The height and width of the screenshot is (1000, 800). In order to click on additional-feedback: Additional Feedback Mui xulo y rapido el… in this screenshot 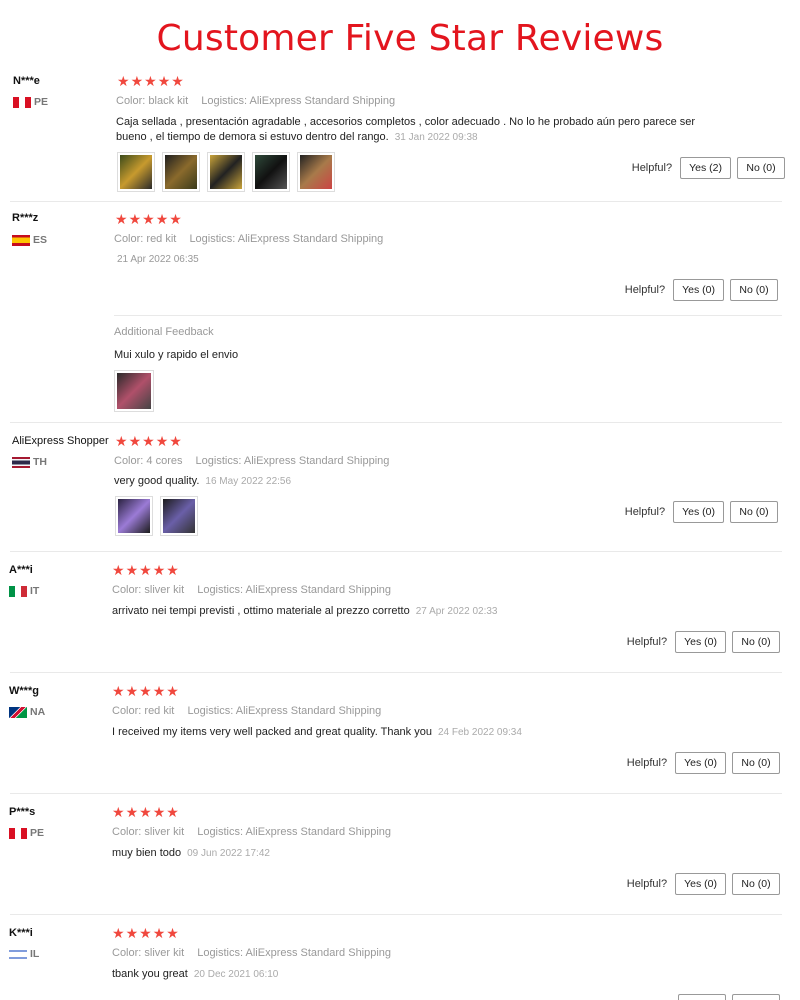, I will do `click(448, 369)`.